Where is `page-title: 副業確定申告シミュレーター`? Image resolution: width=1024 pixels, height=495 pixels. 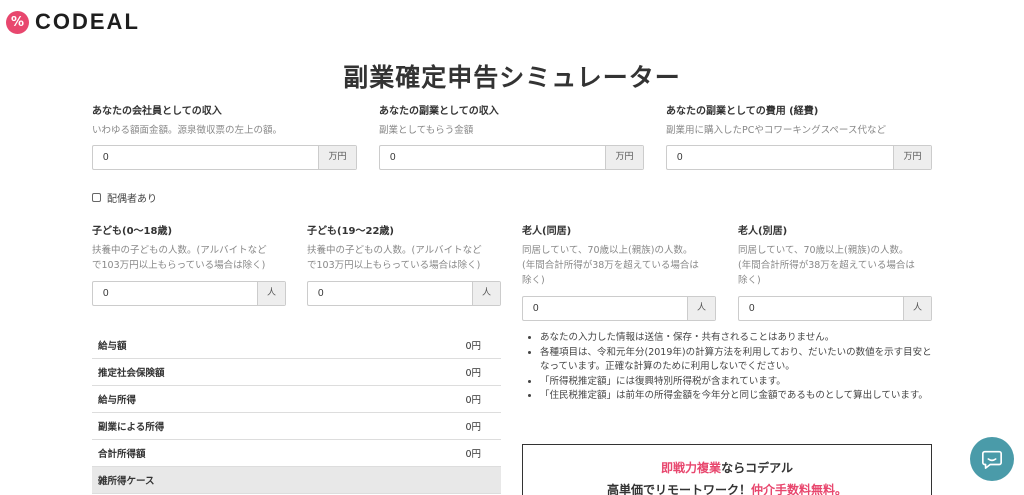
page-title: 副業確定申告シミュレーター is located at coordinates (512, 77).